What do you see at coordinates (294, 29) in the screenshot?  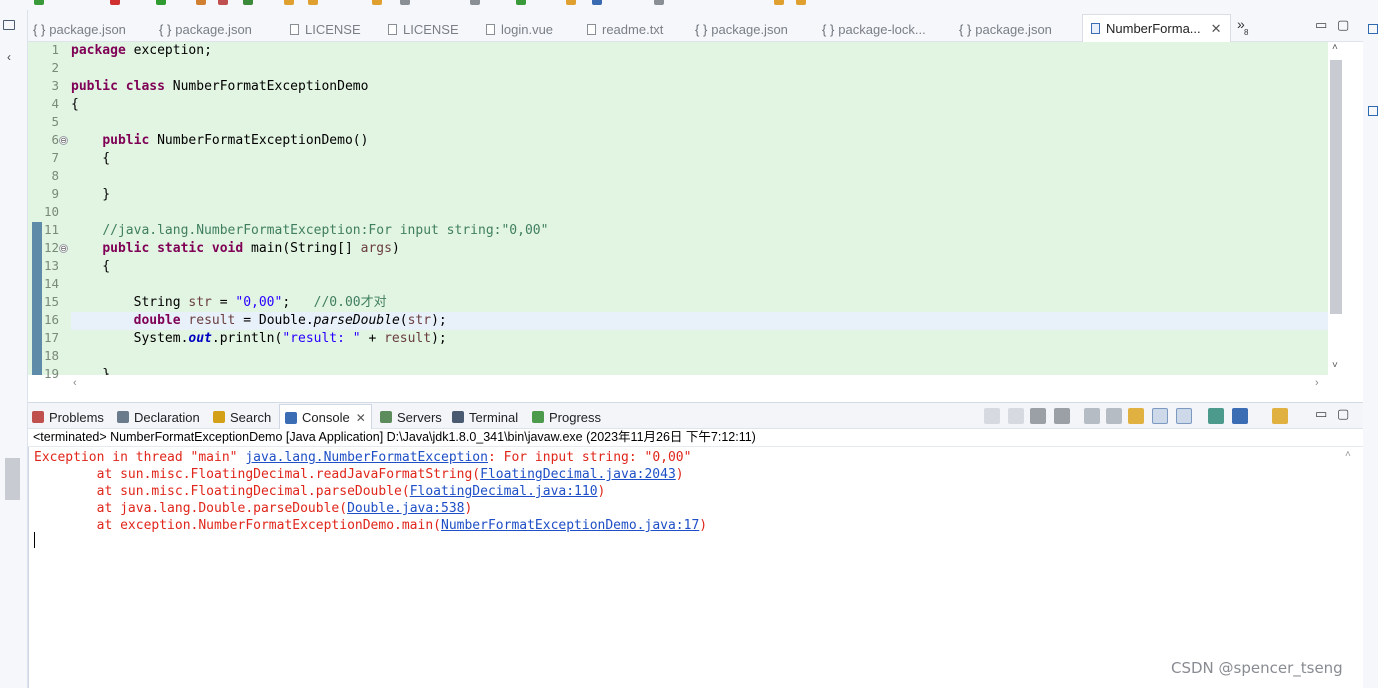 I see `text-file-icon` at bounding box center [294, 29].